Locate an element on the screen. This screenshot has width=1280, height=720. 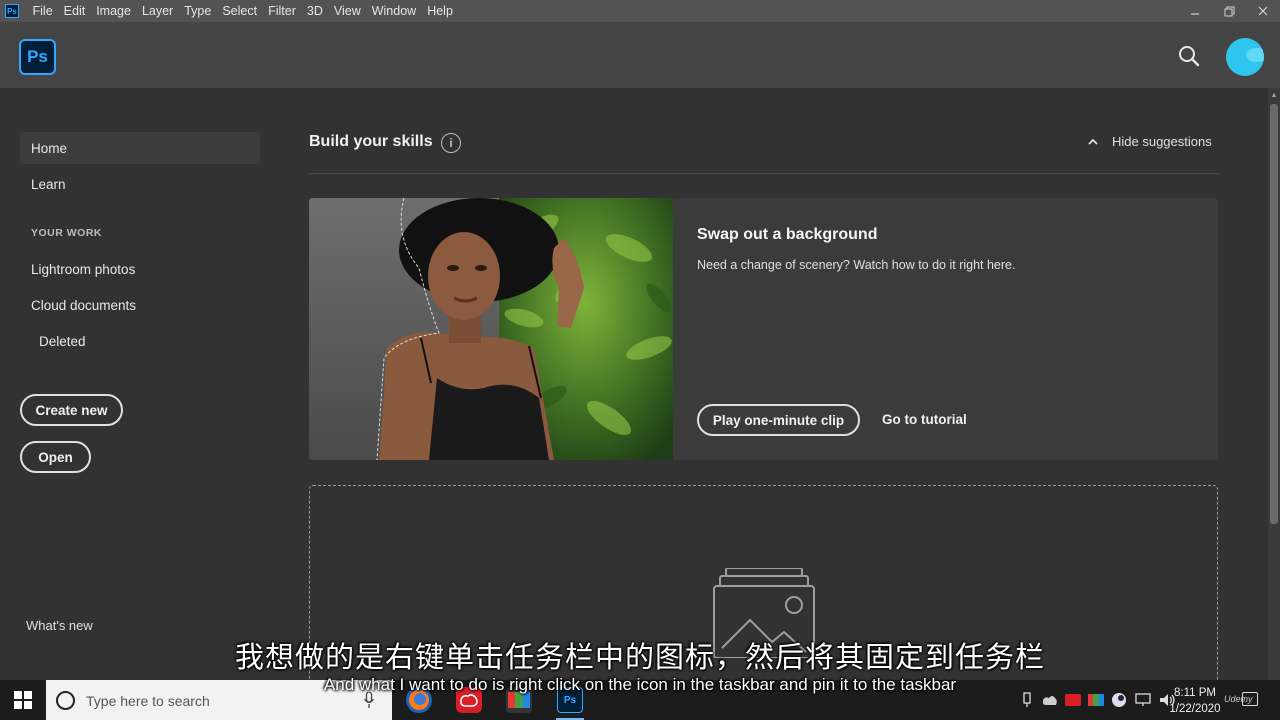
hide-suggestions-label: Hide suggestions is located at coordinates (1162, 141).